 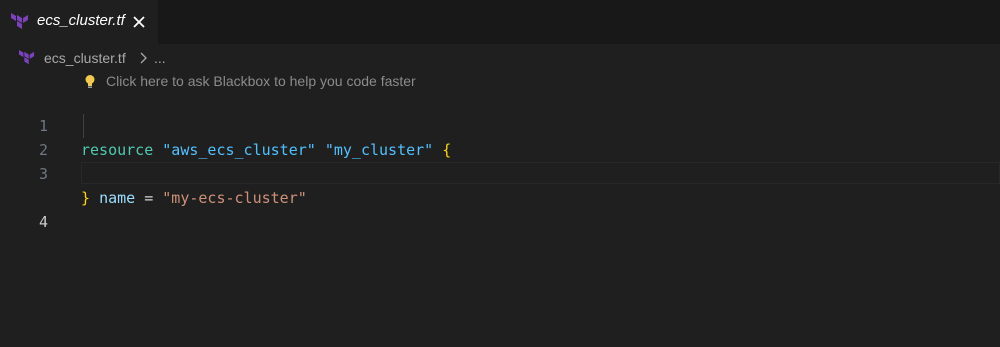 I want to click on line-number: 4, so click(x=43, y=222).